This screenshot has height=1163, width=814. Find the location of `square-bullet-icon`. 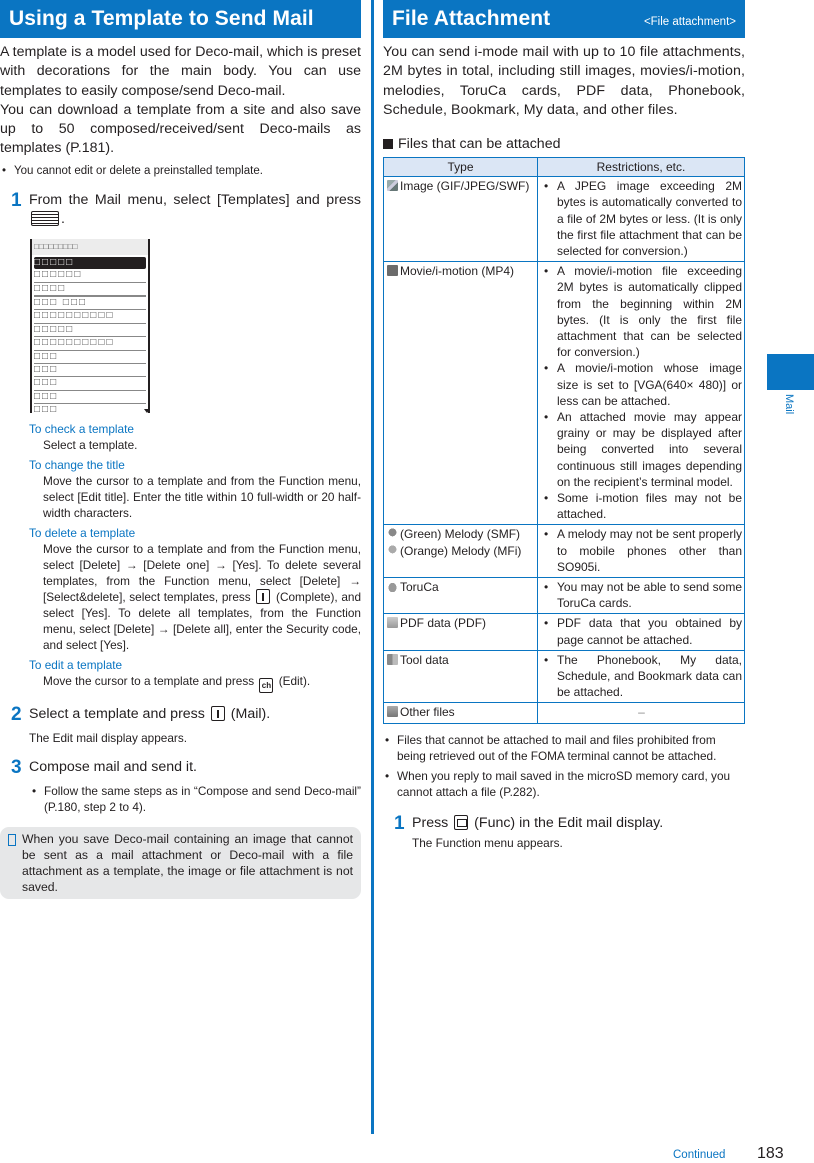

square-bullet-icon is located at coordinates (388, 144).